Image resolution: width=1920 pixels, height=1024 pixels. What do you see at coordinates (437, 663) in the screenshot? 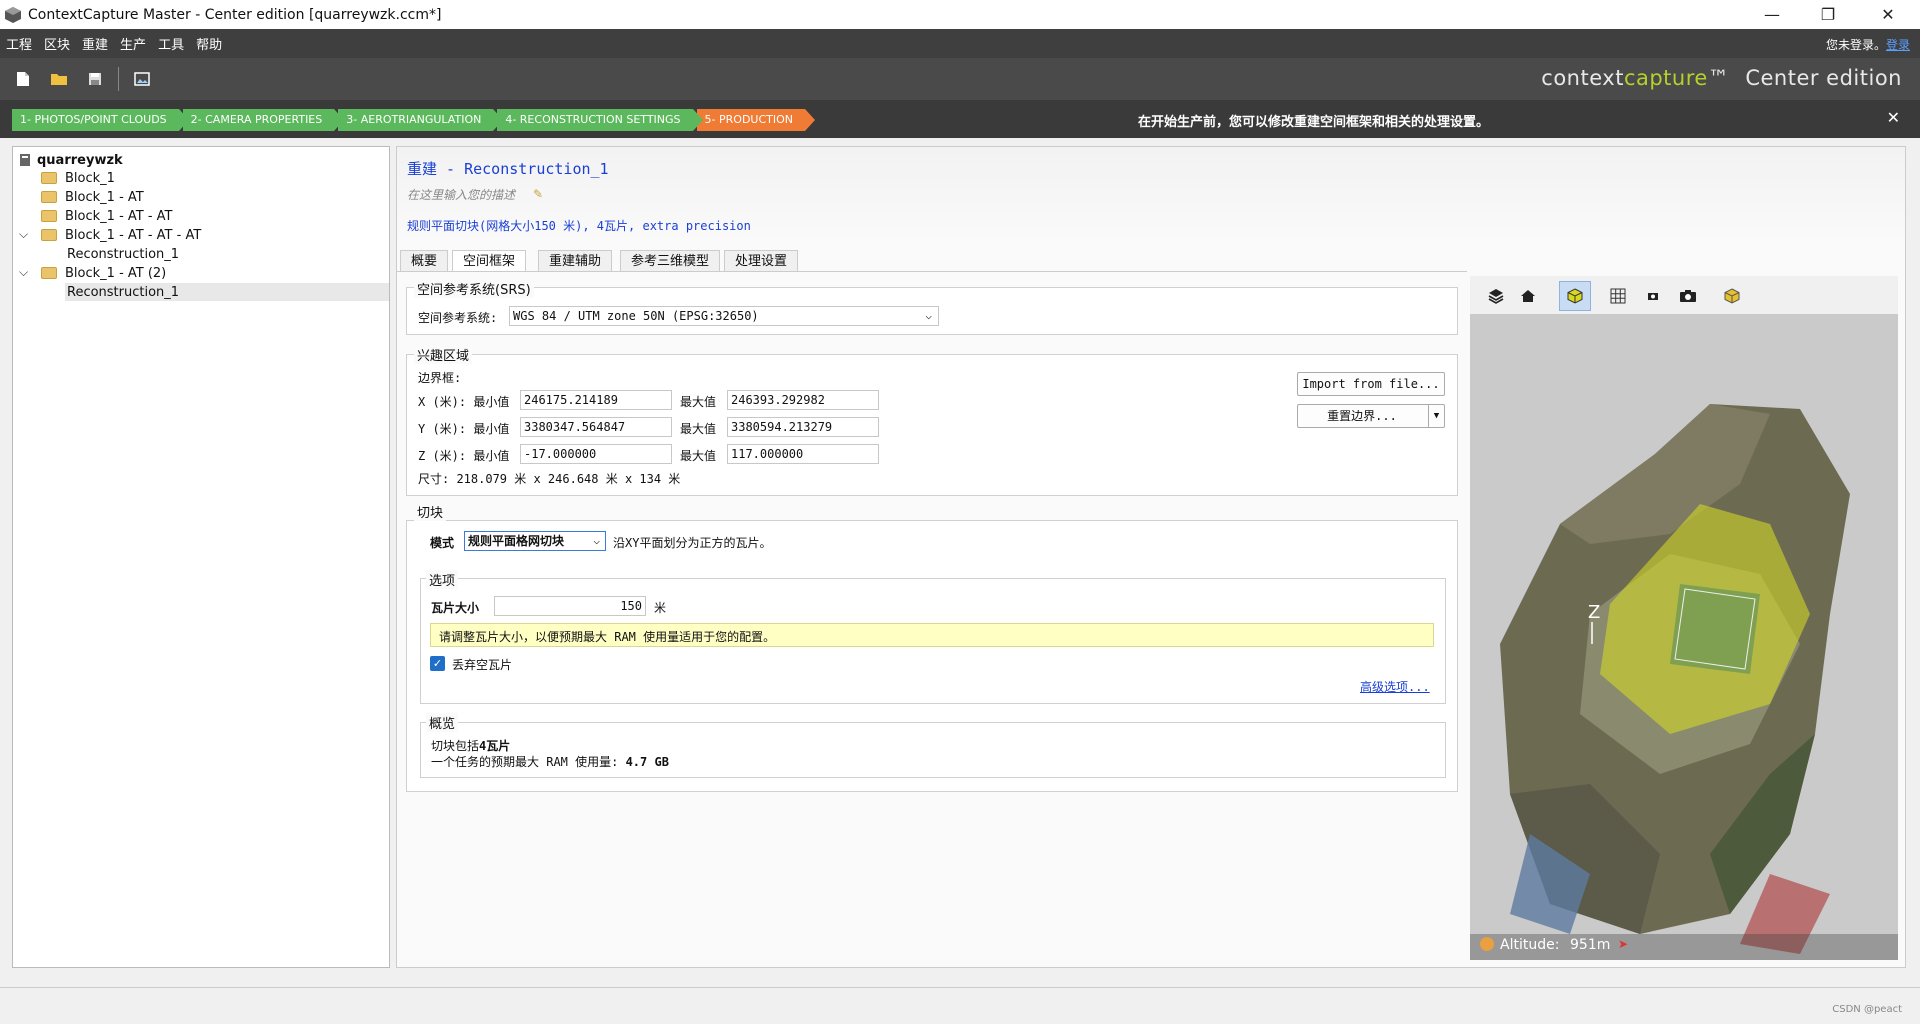
I see `discard-empty-tiles-checkbox: ✓` at bounding box center [437, 663].